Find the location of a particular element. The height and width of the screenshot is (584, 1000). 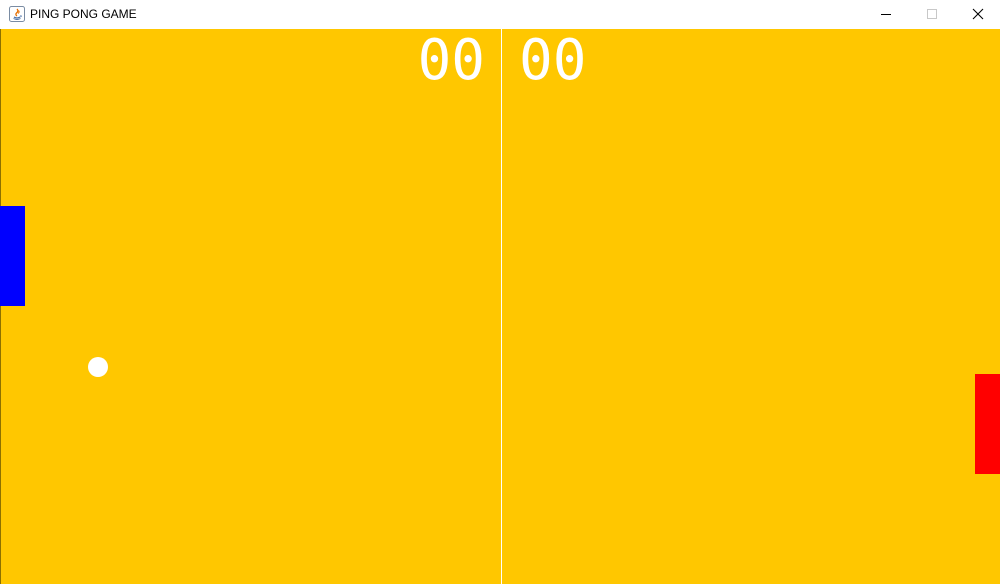

minimize-icon is located at coordinates (886, 14).